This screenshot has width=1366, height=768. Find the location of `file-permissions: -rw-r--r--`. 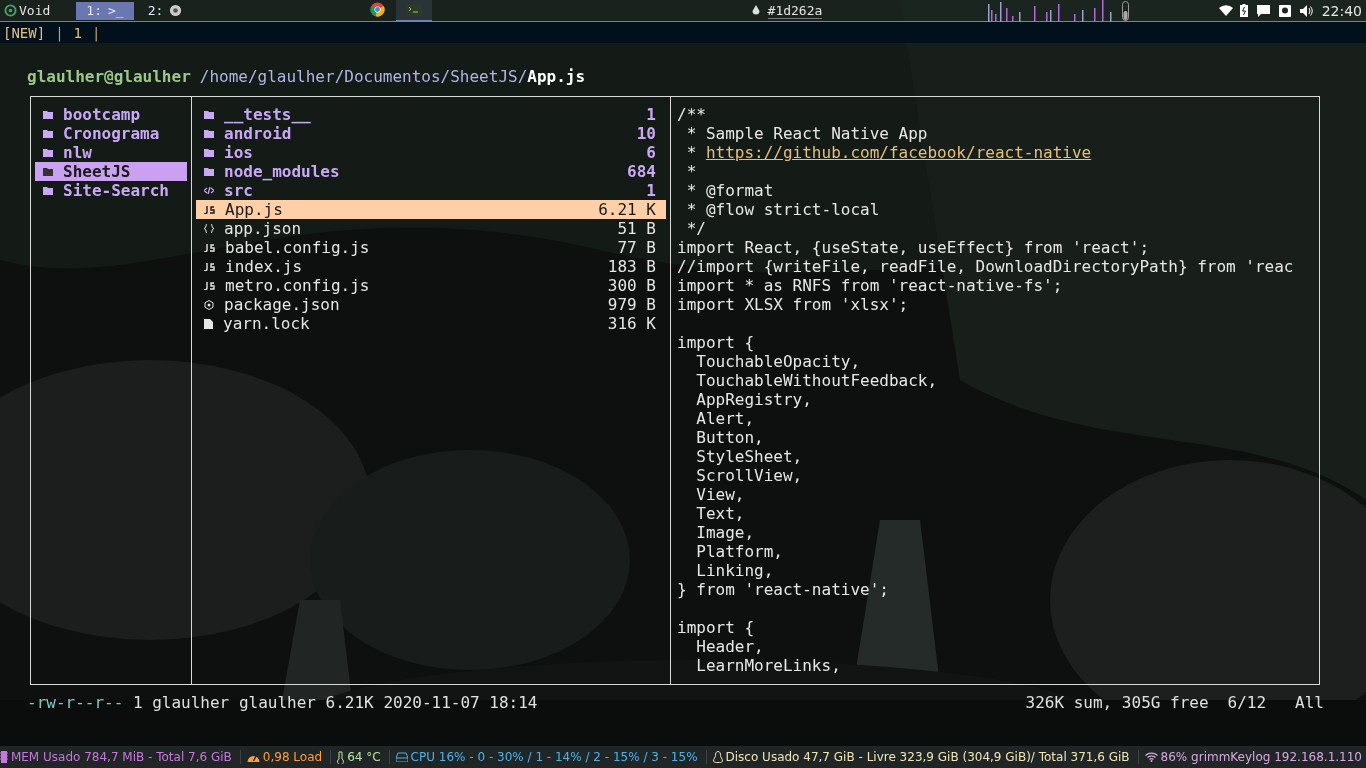

file-permissions: -rw-r--r-- is located at coordinates (75, 702).